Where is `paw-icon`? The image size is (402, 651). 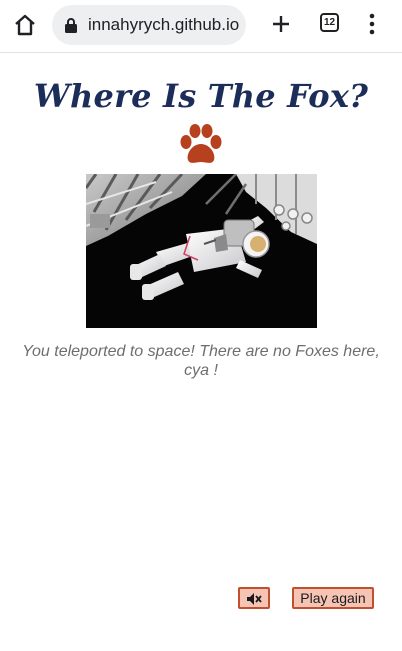
paw-icon is located at coordinates (201, 145).